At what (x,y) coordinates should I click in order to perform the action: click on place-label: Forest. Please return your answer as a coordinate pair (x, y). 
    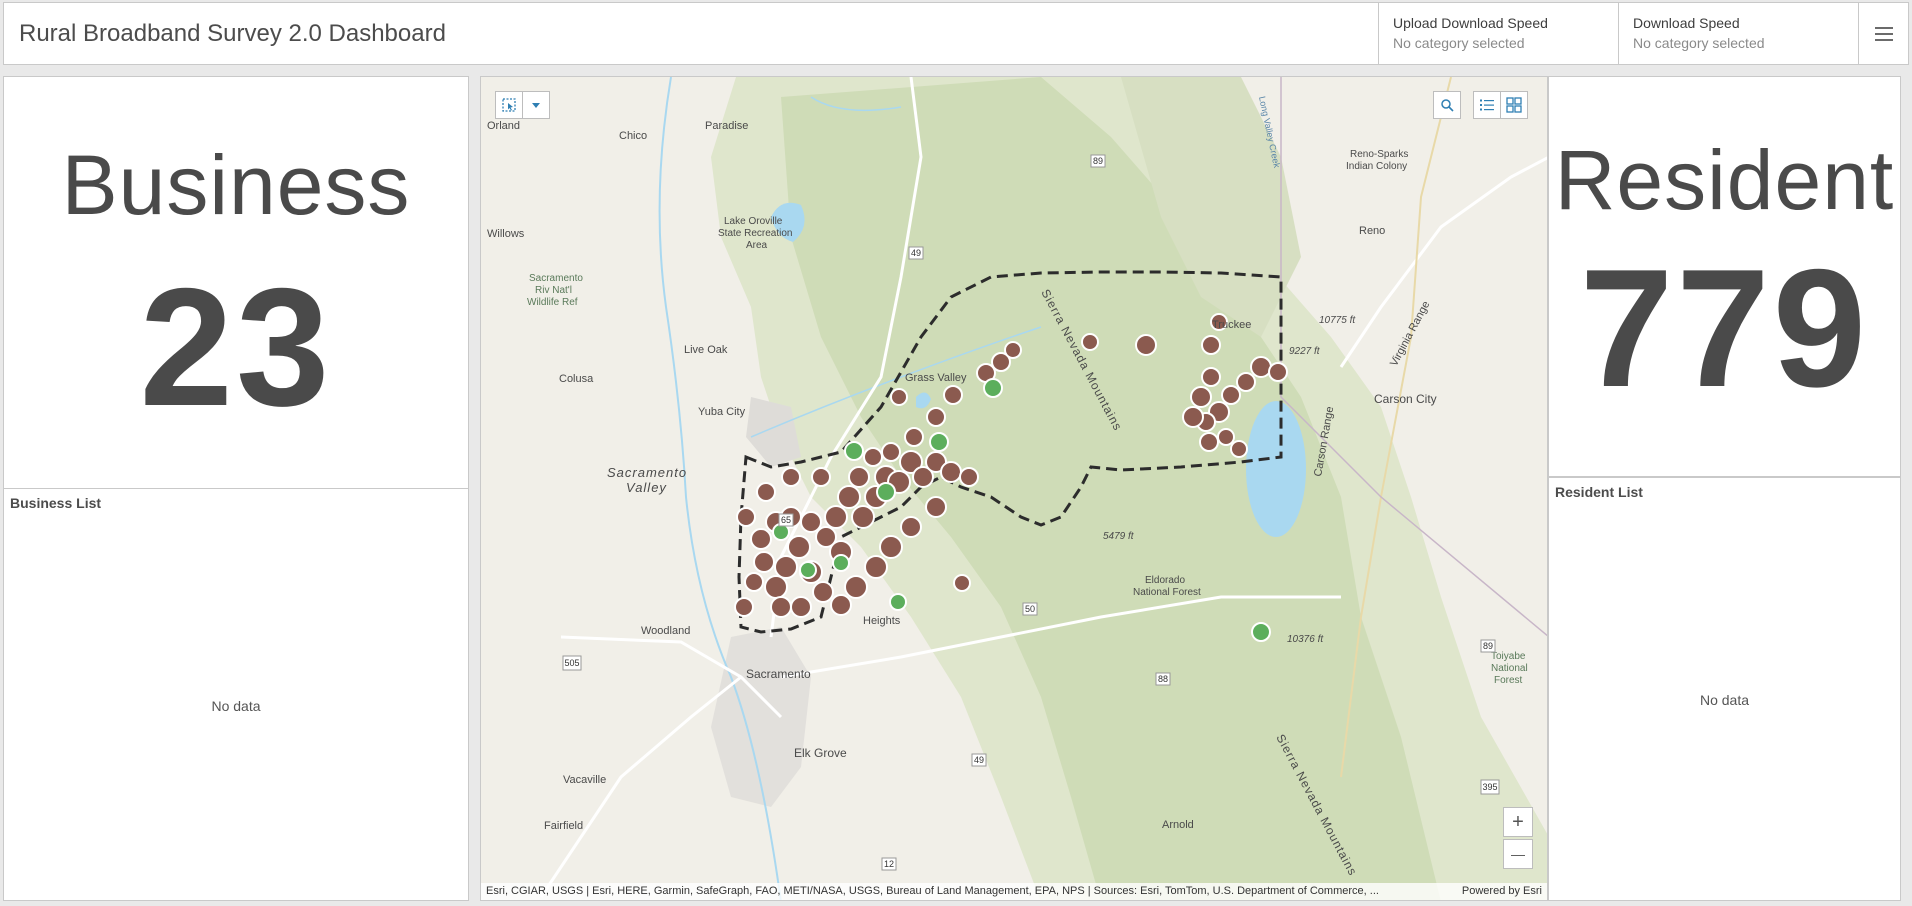
    Looking at the image, I should click on (1508, 680).